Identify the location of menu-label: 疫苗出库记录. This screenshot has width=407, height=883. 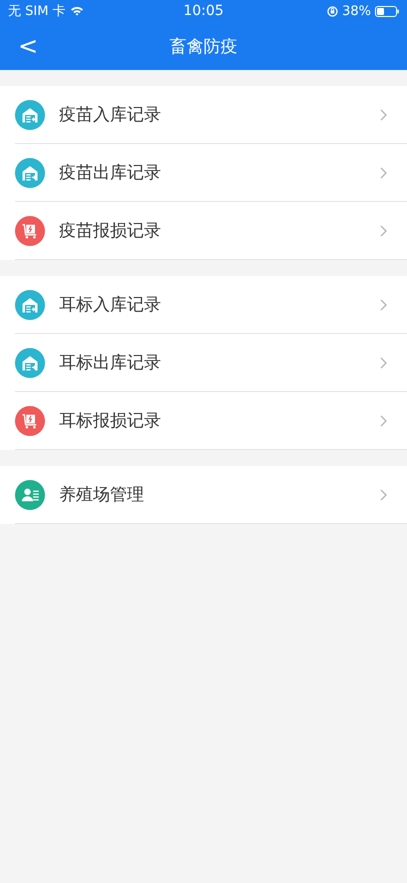
(110, 173).